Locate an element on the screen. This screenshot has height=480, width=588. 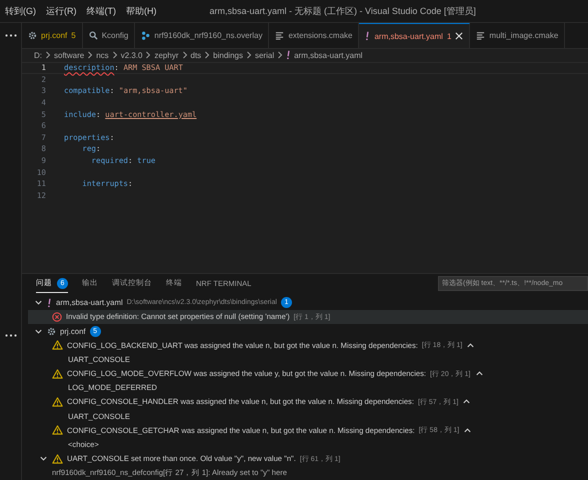
editor-tab: prj.conf 5 is located at coordinates (52, 35).